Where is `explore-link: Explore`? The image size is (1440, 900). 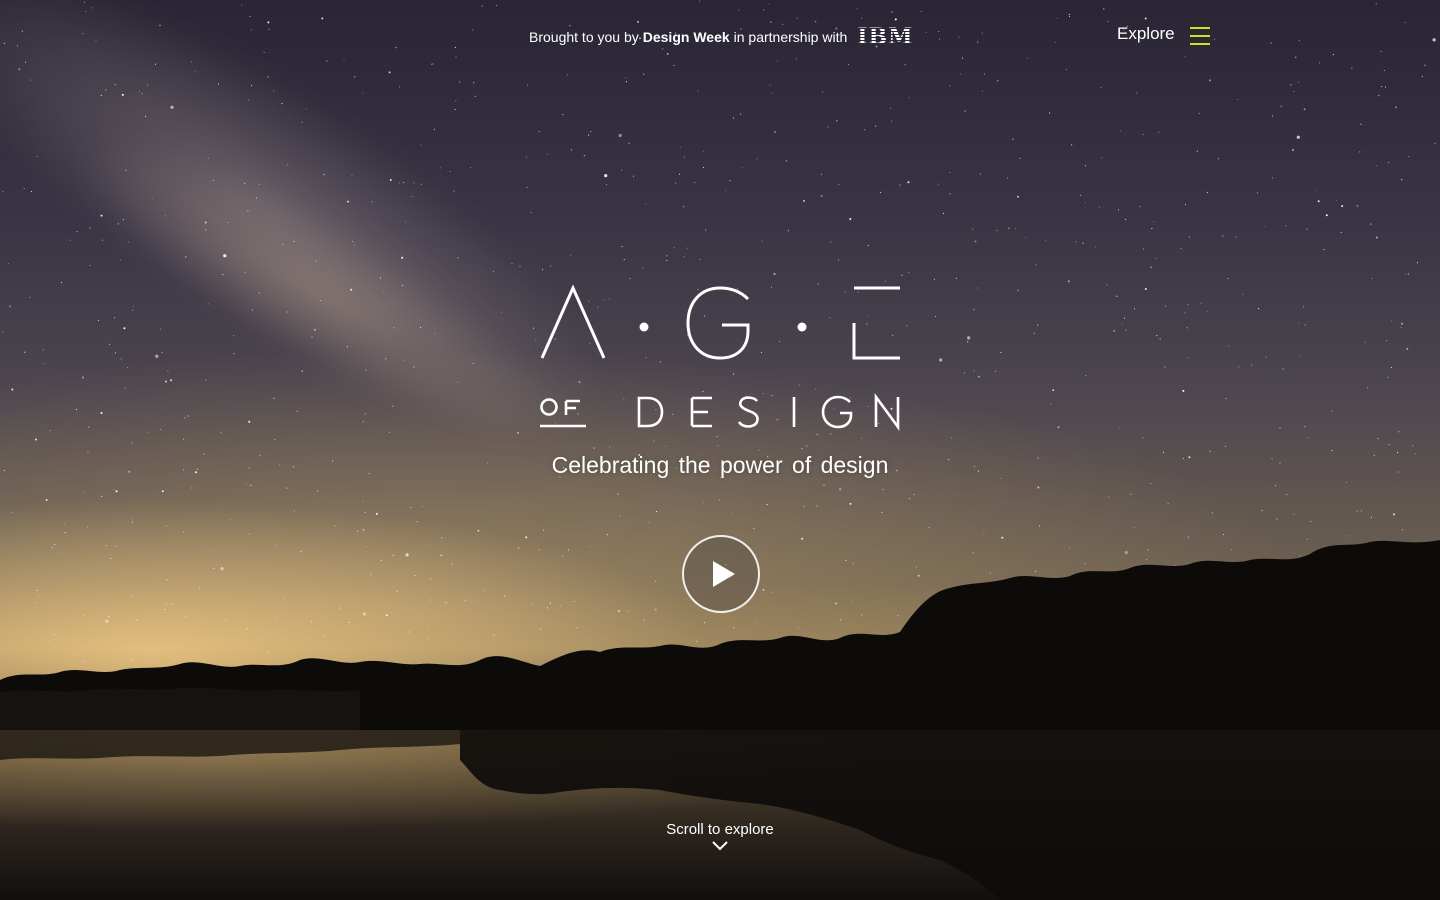 explore-link: Explore is located at coordinates (1146, 34).